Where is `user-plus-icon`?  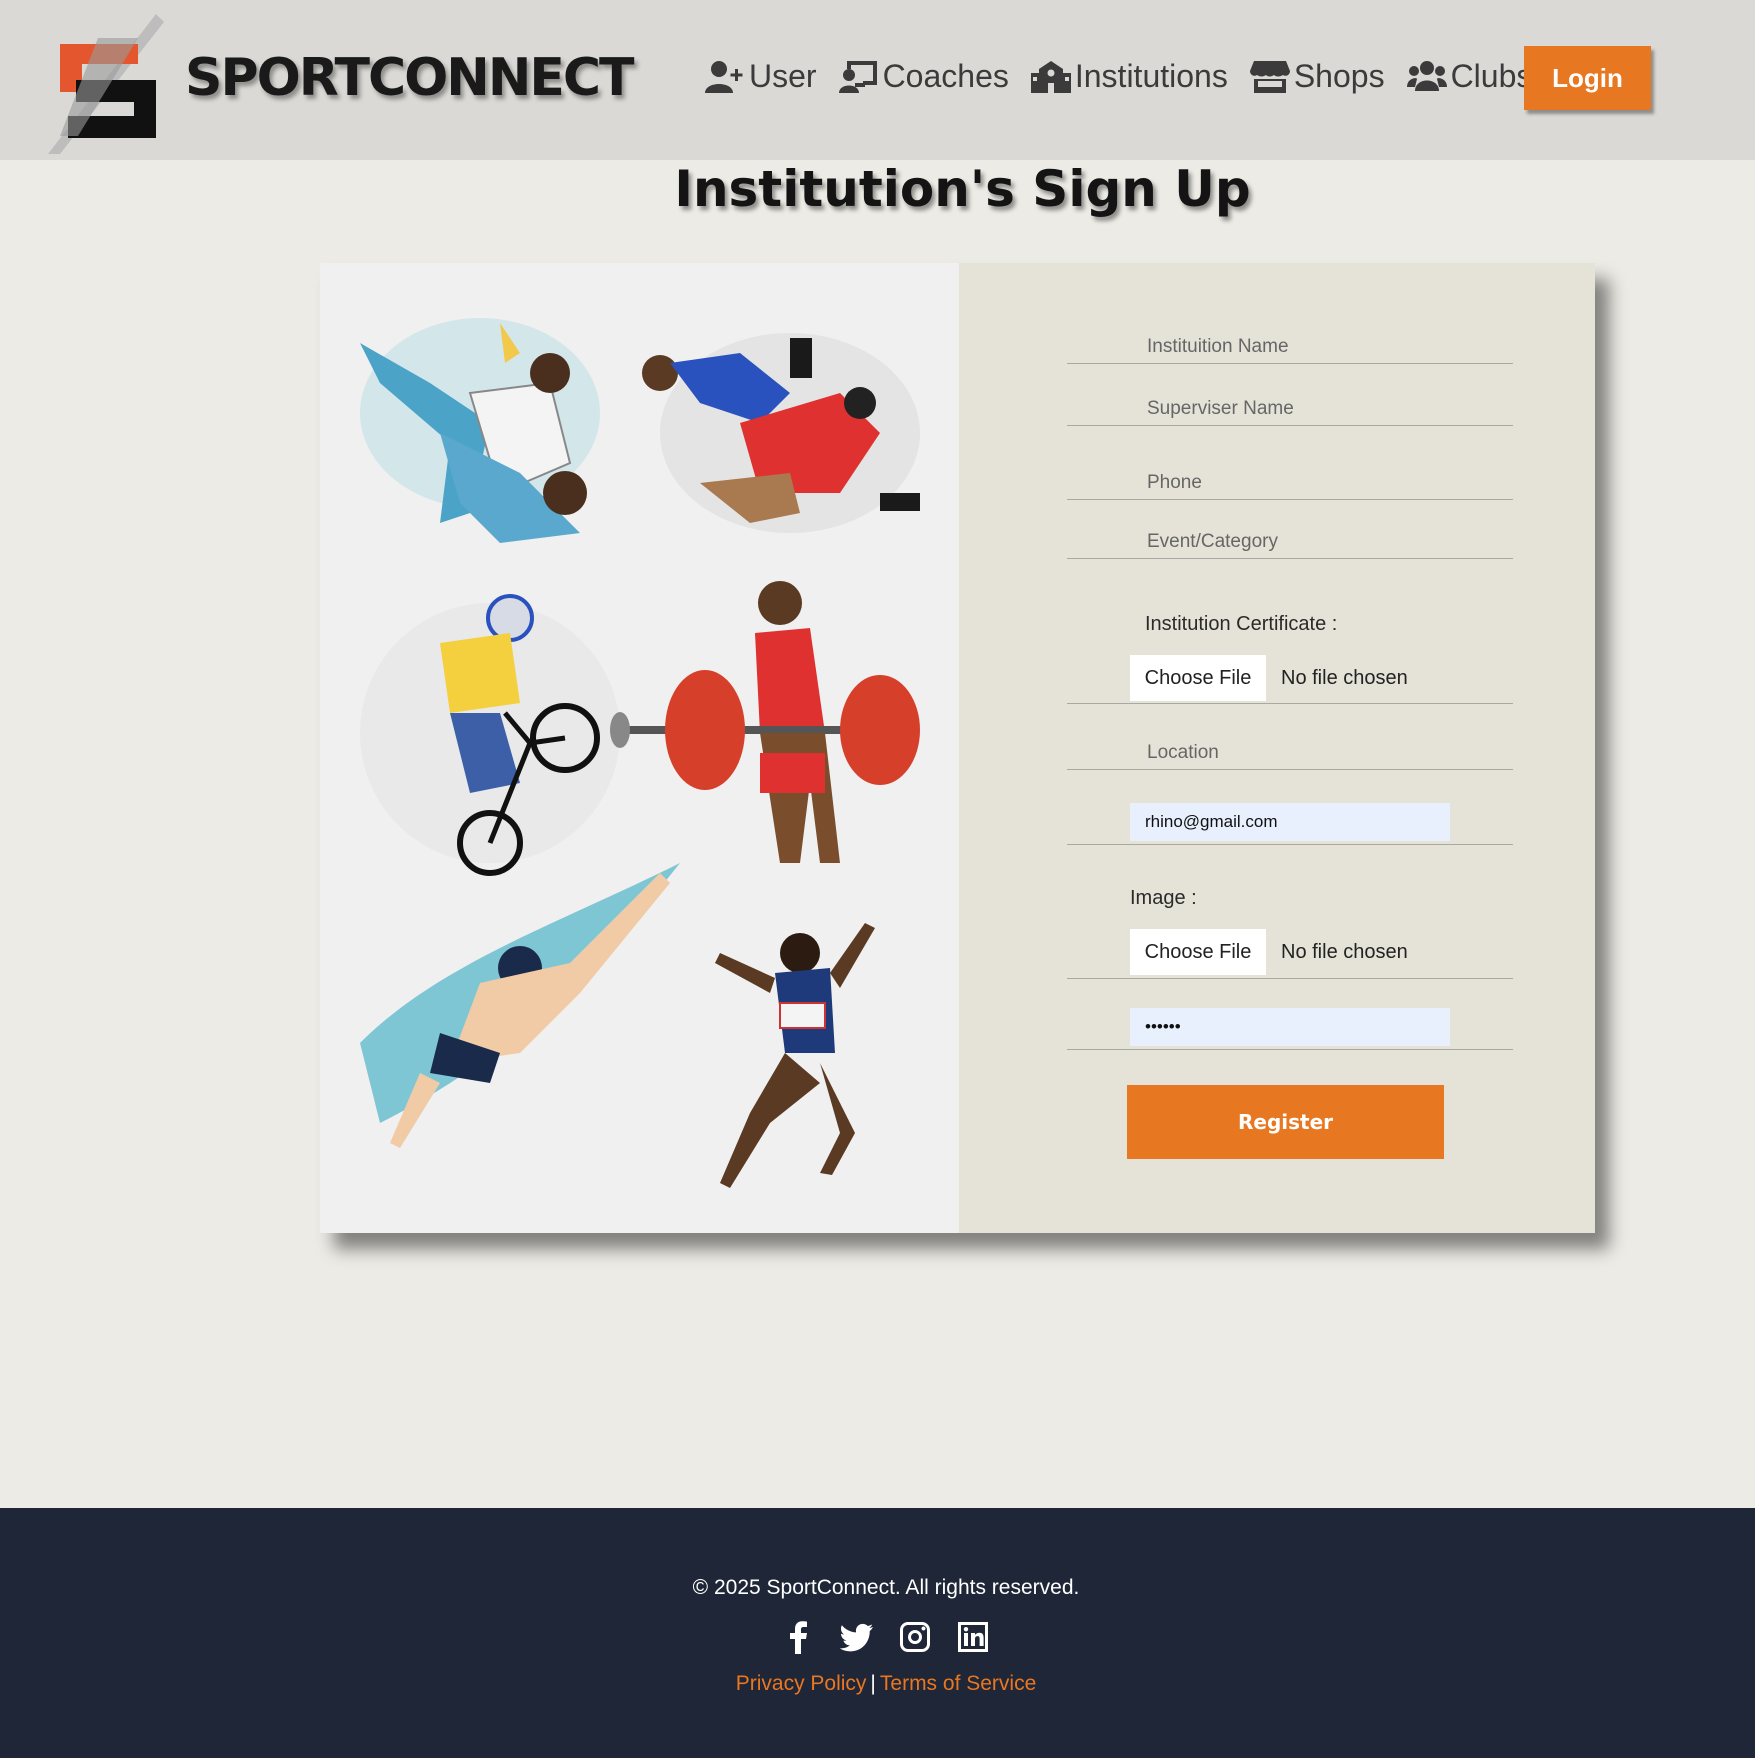 user-plus-icon is located at coordinates (724, 76).